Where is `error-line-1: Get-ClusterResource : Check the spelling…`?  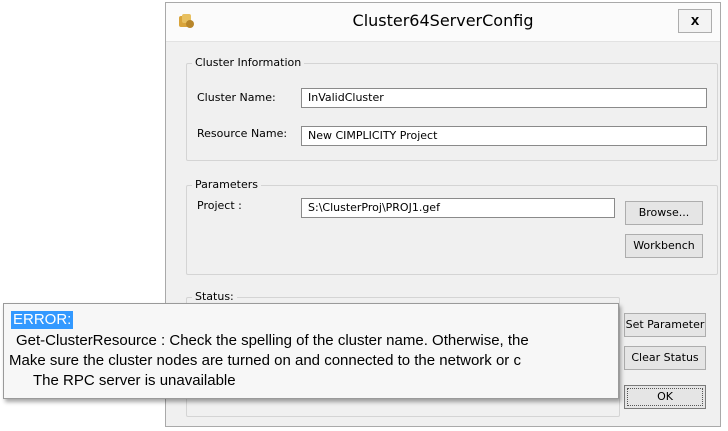
error-line-1: Get-ClusterResource : Check the spelling… is located at coordinates (272, 340).